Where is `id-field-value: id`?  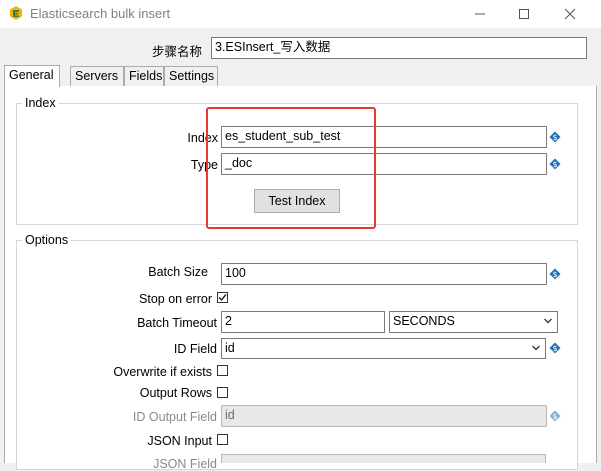
id-field-value: id is located at coordinates (230, 348).